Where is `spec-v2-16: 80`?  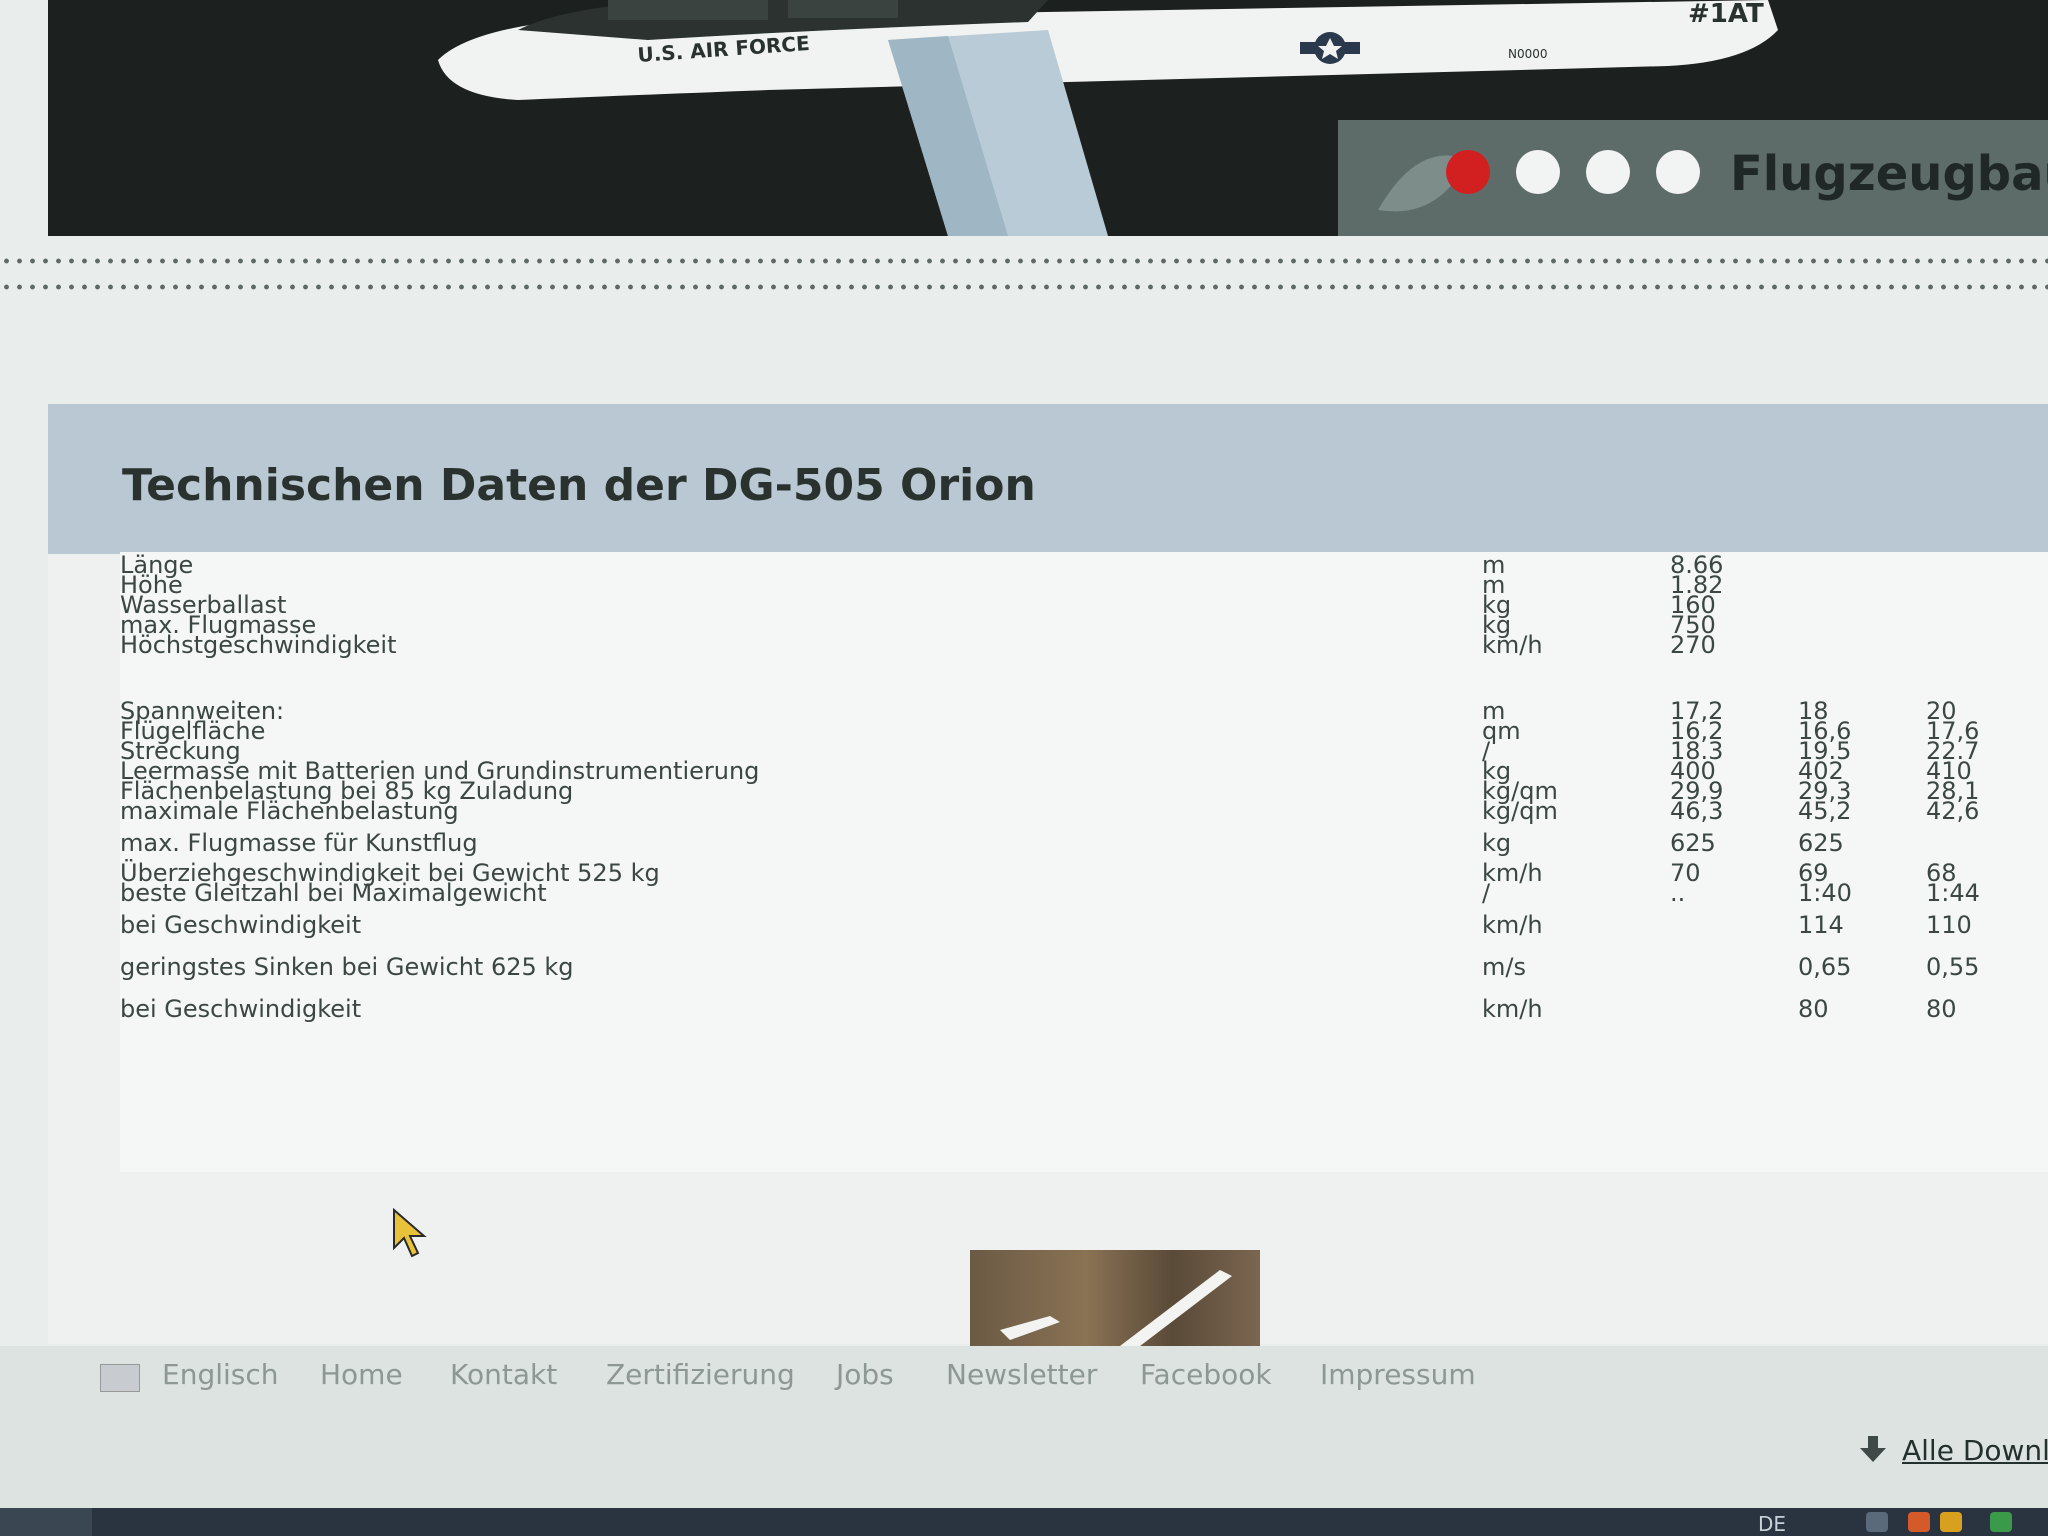 spec-v2-16: 80 is located at coordinates (1813, 1009).